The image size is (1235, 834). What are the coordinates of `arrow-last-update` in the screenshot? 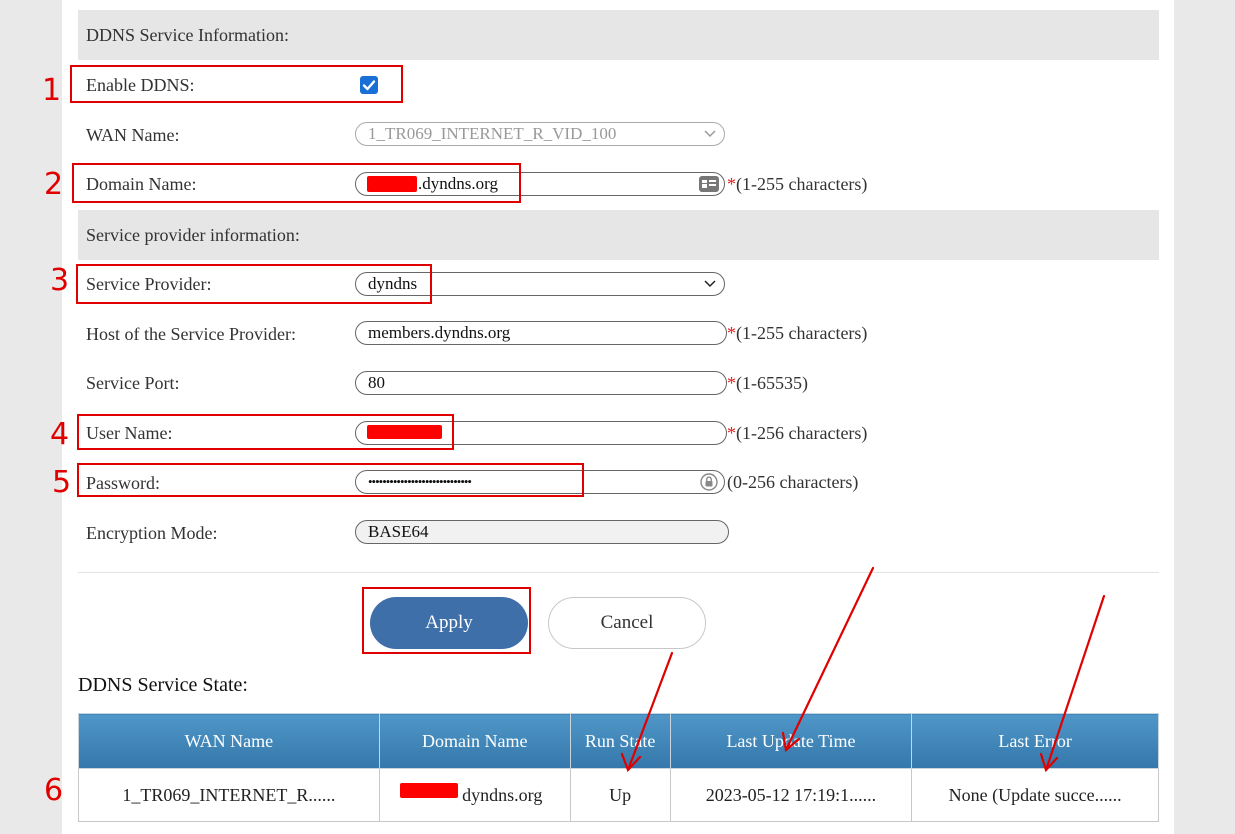 It's located at (829, 659).